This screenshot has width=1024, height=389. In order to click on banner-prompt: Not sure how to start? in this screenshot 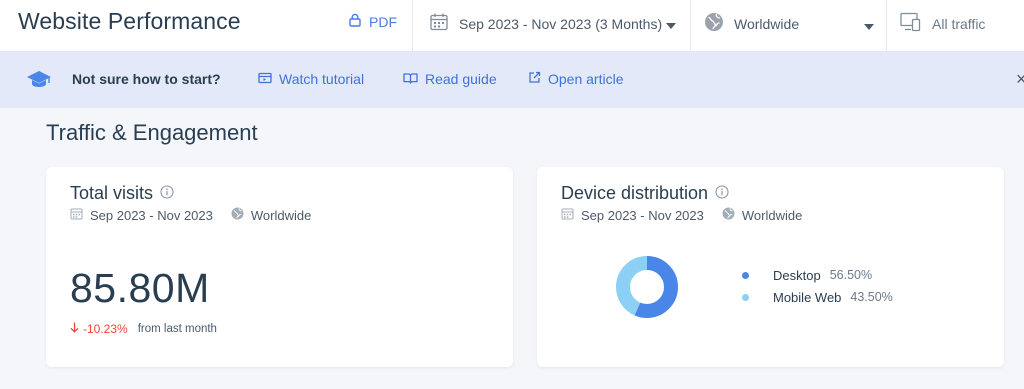, I will do `click(146, 79)`.